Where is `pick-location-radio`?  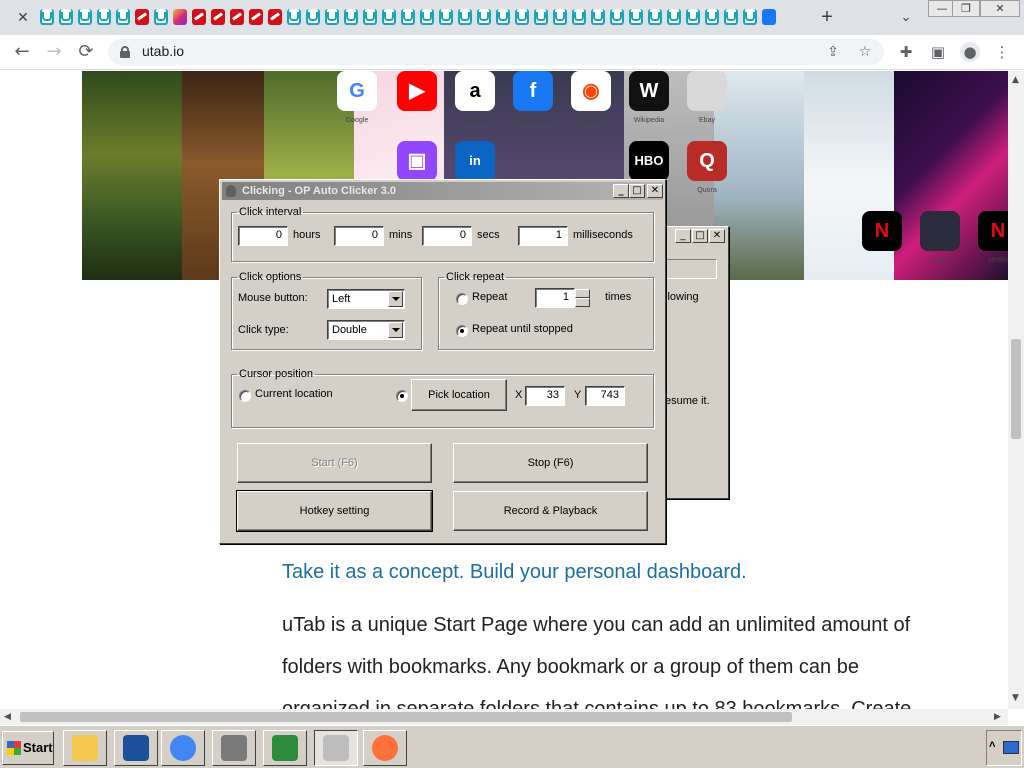 pick-location-radio is located at coordinates (402, 396).